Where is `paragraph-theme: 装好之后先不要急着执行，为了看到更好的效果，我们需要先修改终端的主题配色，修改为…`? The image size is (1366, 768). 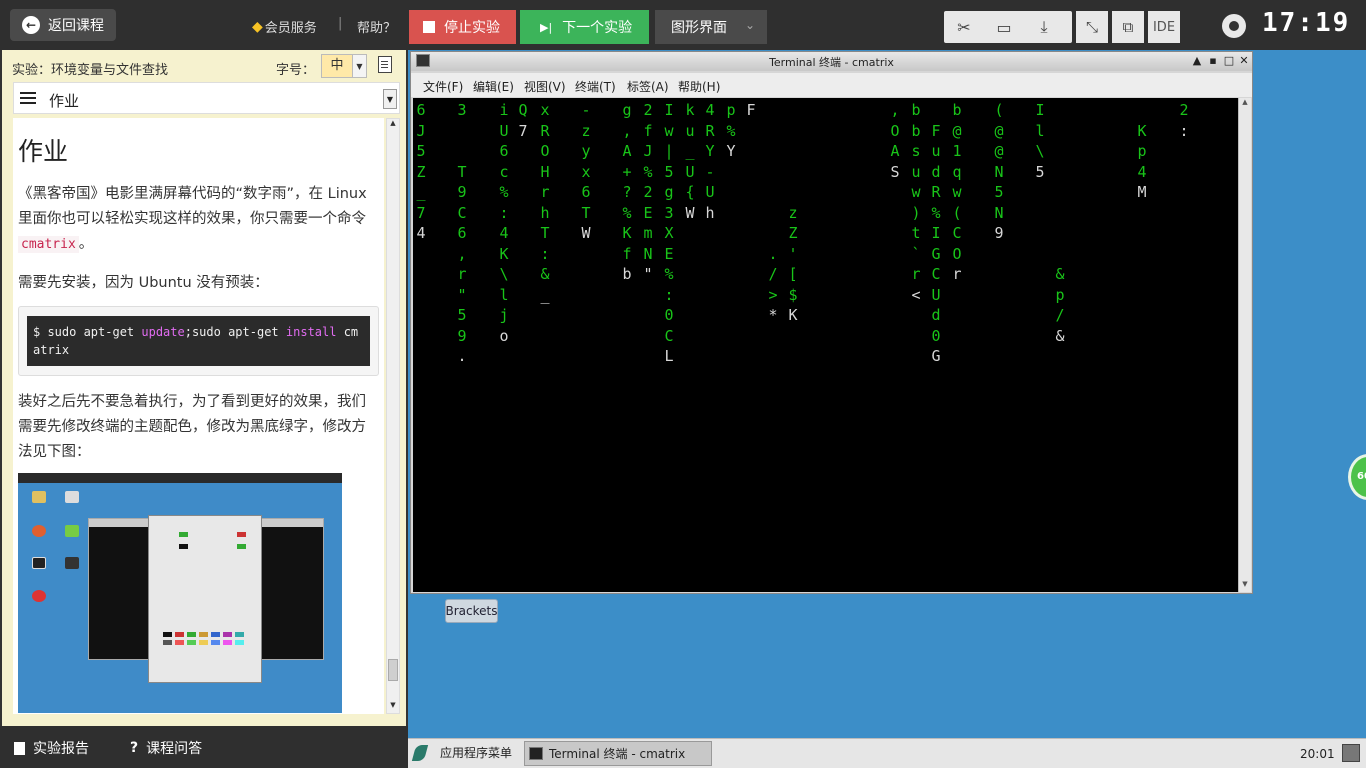 paragraph-theme: 装好之后先不要急着执行，为了看到更好的效果，我们需要先修改终端的主题配色，修改为… is located at coordinates (192, 427).